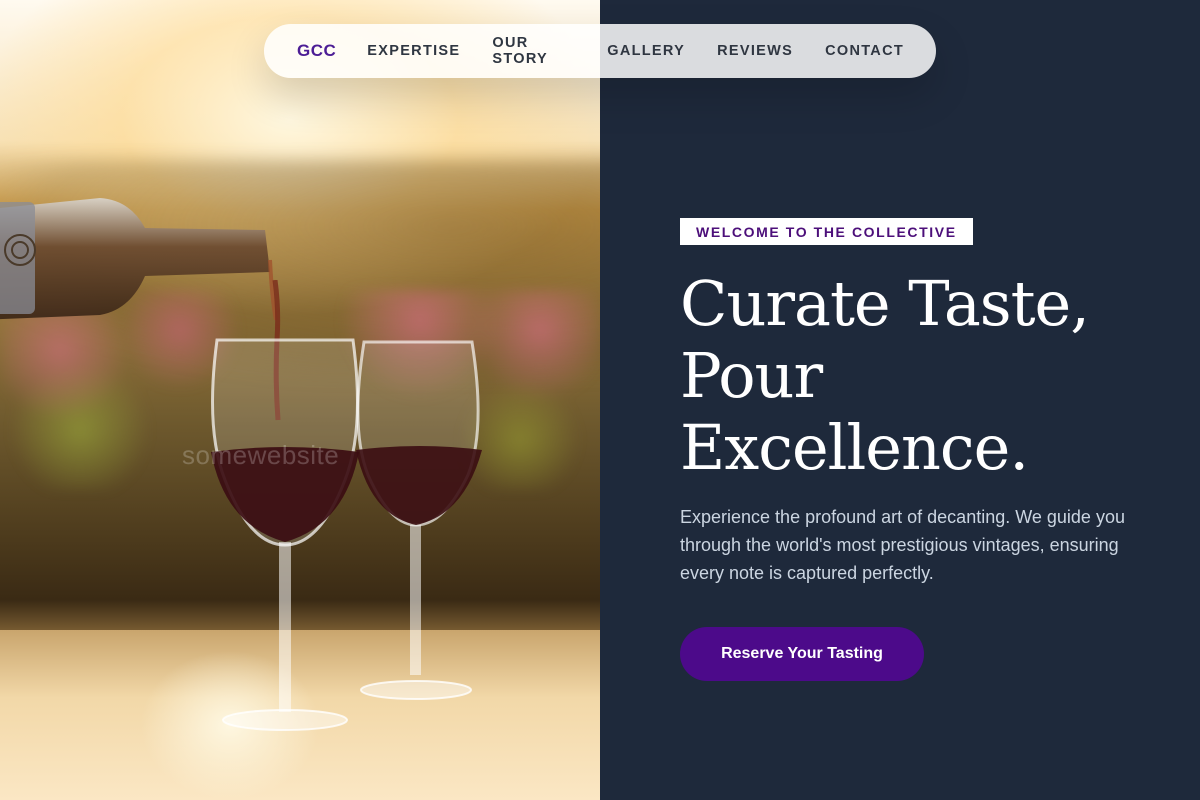 The height and width of the screenshot is (800, 1200). What do you see at coordinates (864, 51) in the screenshot?
I see `nav-link-contact: CONTACT` at bounding box center [864, 51].